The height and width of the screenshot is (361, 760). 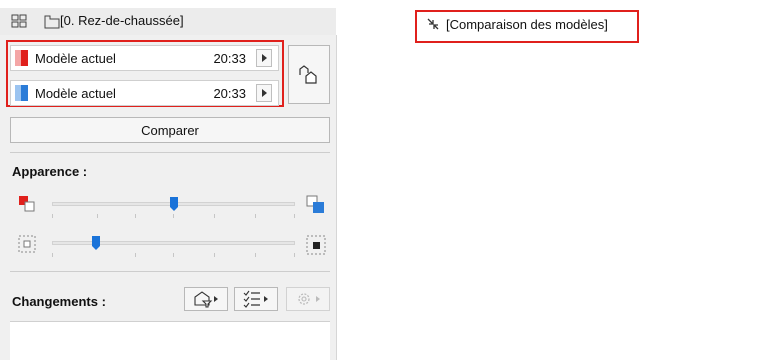 I want to click on changes-list-area, so click(x=170, y=341).